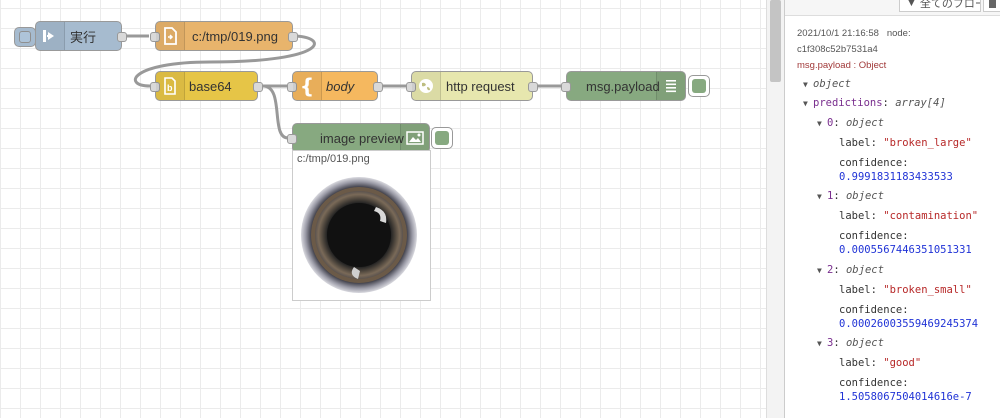  I want to click on list-icon, so click(670, 86).